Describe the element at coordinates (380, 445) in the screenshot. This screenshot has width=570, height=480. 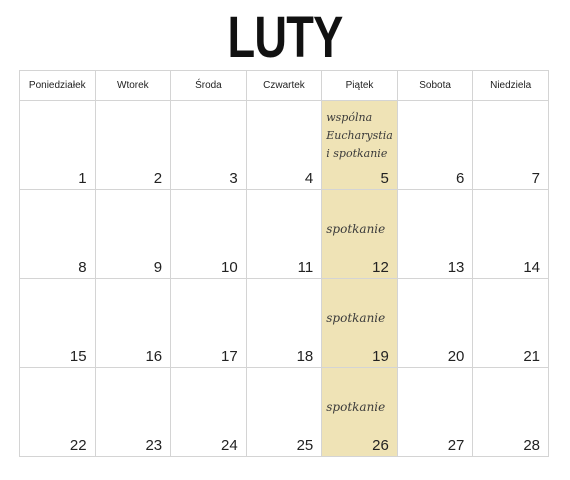
I see `day-number: 26` at that location.